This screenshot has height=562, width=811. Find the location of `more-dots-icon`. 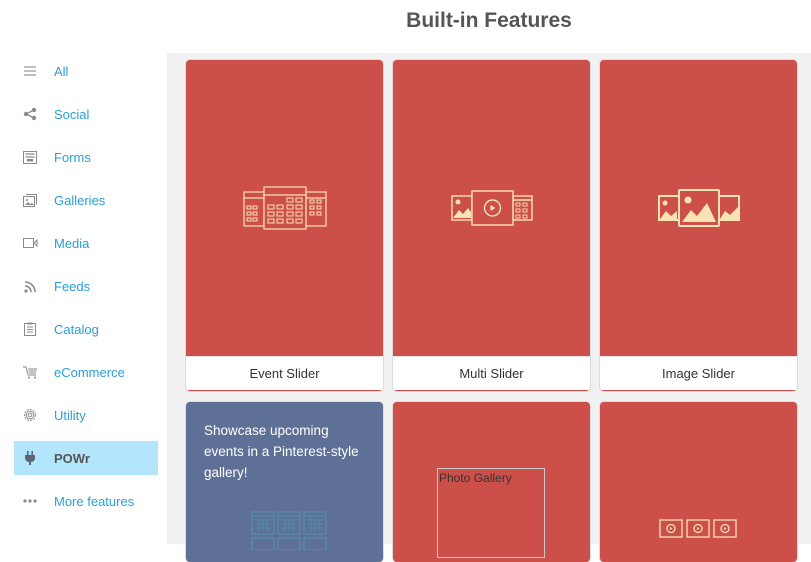

more-dots-icon is located at coordinates (30, 501).